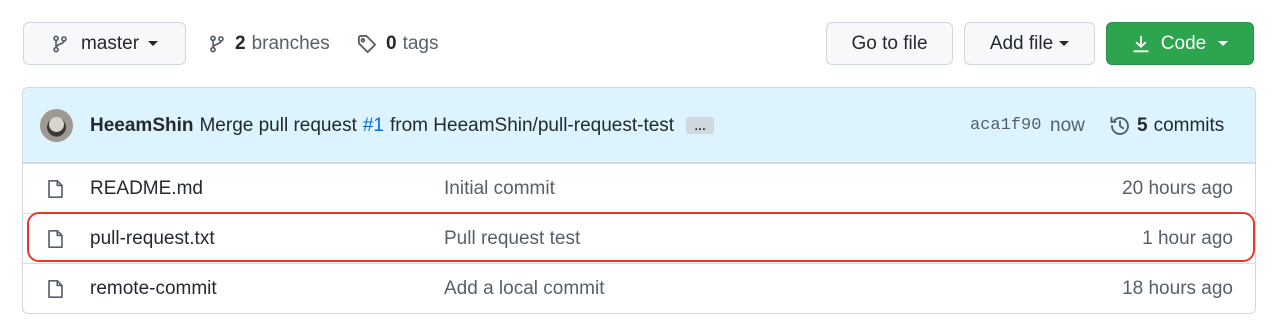 This screenshot has height=328, width=1280. What do you see at coordinates (1177, 288) in the screenshot?
I see `file-age: 18 hours ago` at bounding box center [1177, 288].